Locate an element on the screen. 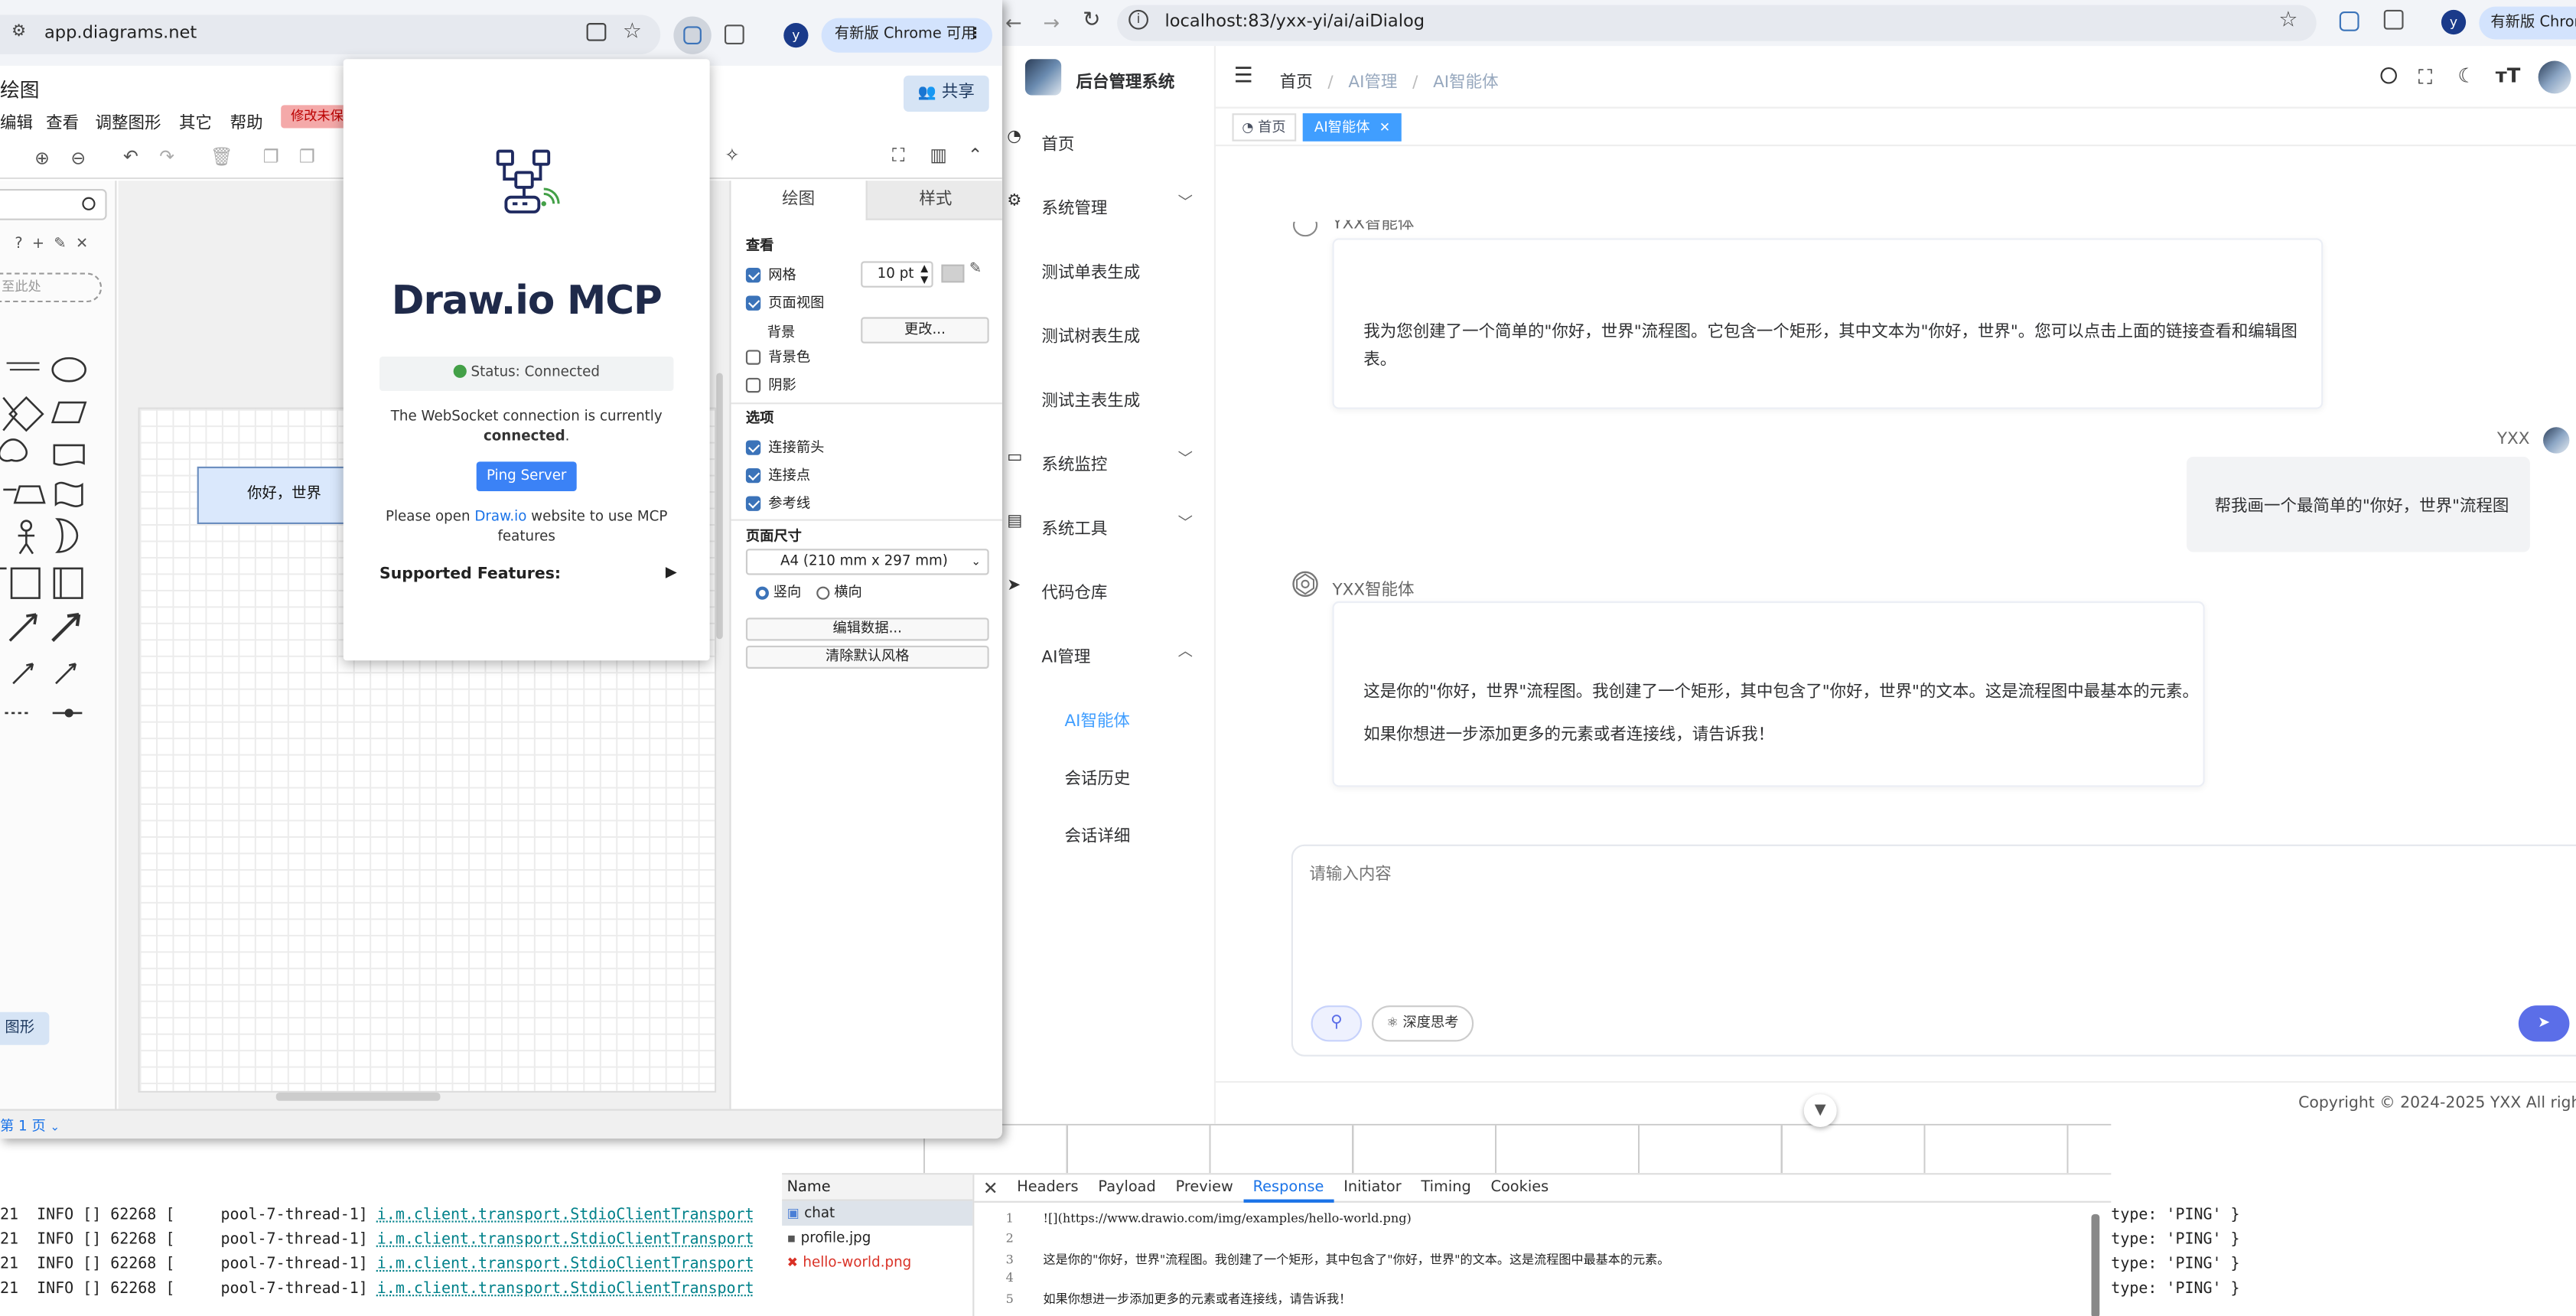 This screenshot has height=1316, width=2576. shape-search-input is located at coordinates (53, 204).